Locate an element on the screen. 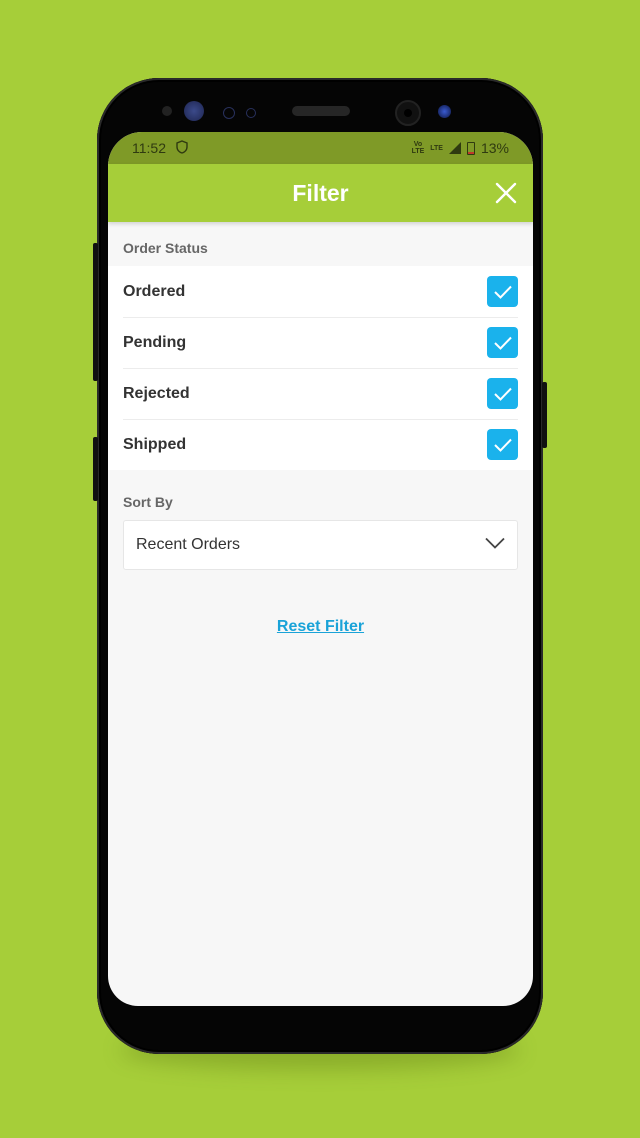 The image size is (640, 1138). app-header: Filter is located at coordinates (320, 193).